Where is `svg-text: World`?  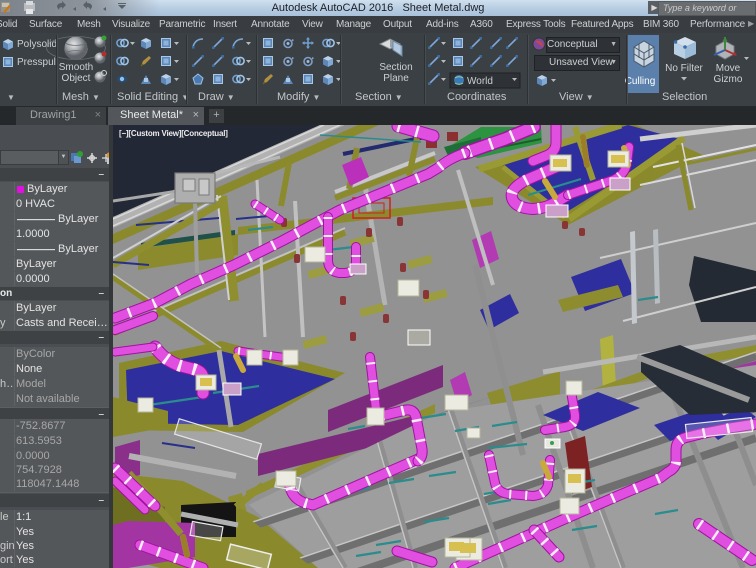
svg-text: World is located at coordinates (480, 81).